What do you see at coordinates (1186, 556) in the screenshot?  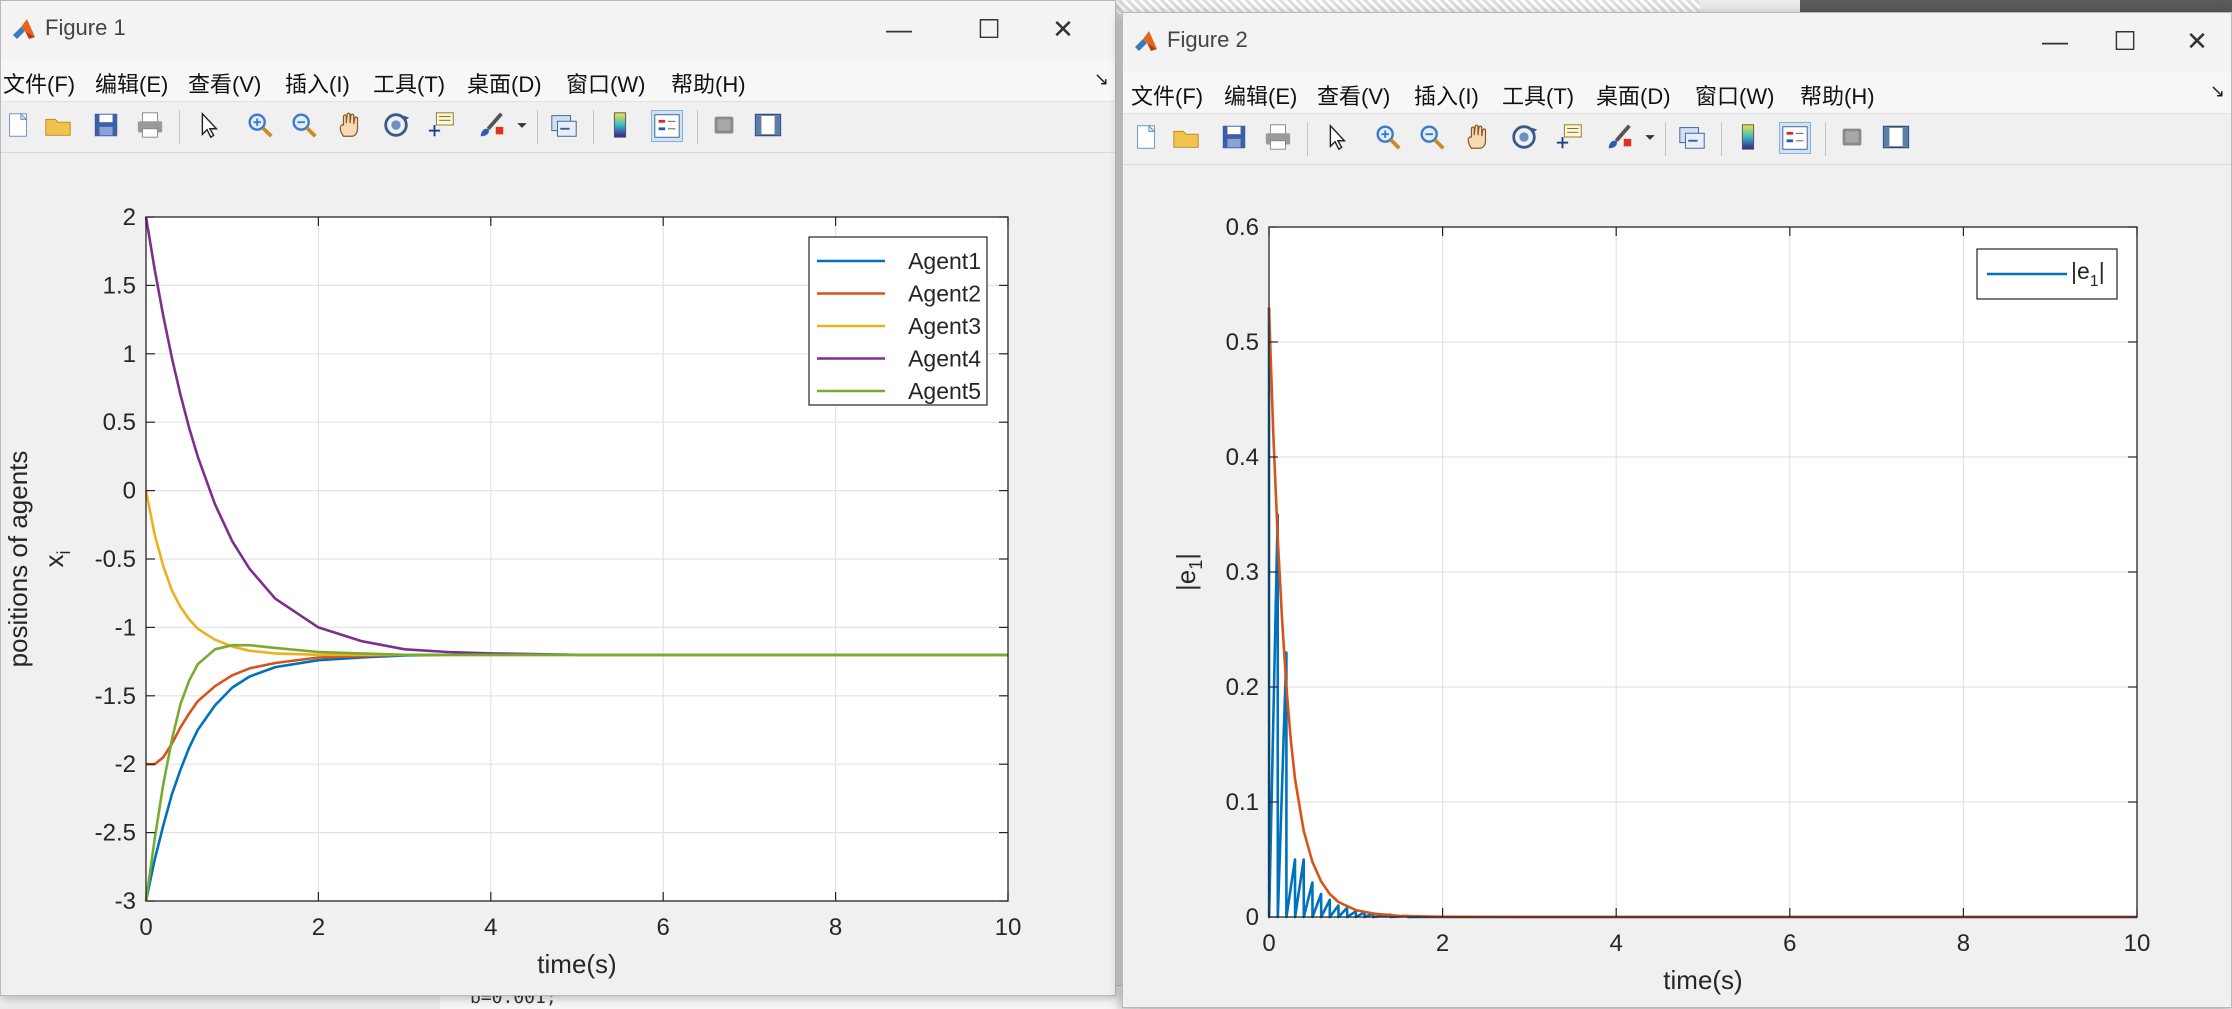 I see `y-axis-label-end: |` at bounding box center [1186, 556].